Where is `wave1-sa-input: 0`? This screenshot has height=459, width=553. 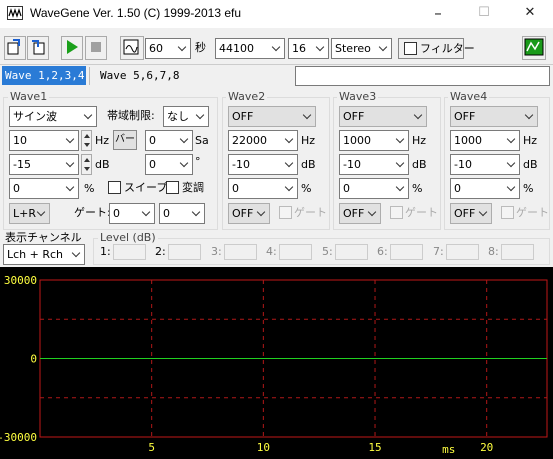
wave1-sa-input: 0 is located at coordinates (169, 140).